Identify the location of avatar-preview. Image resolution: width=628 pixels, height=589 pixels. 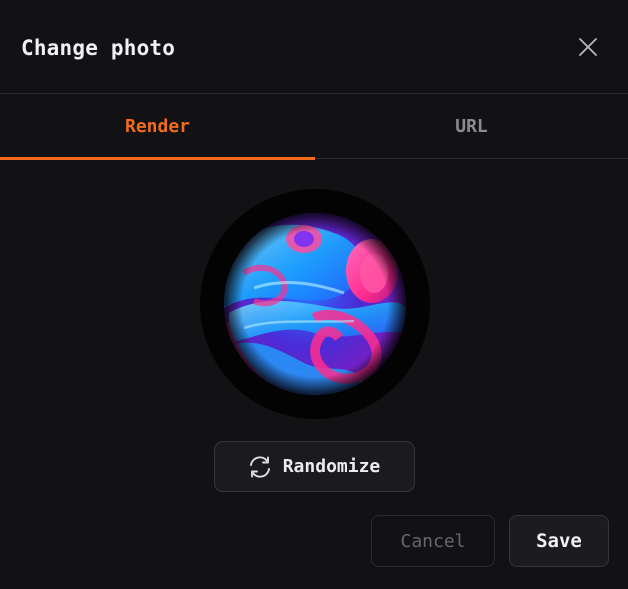
(315, 304).